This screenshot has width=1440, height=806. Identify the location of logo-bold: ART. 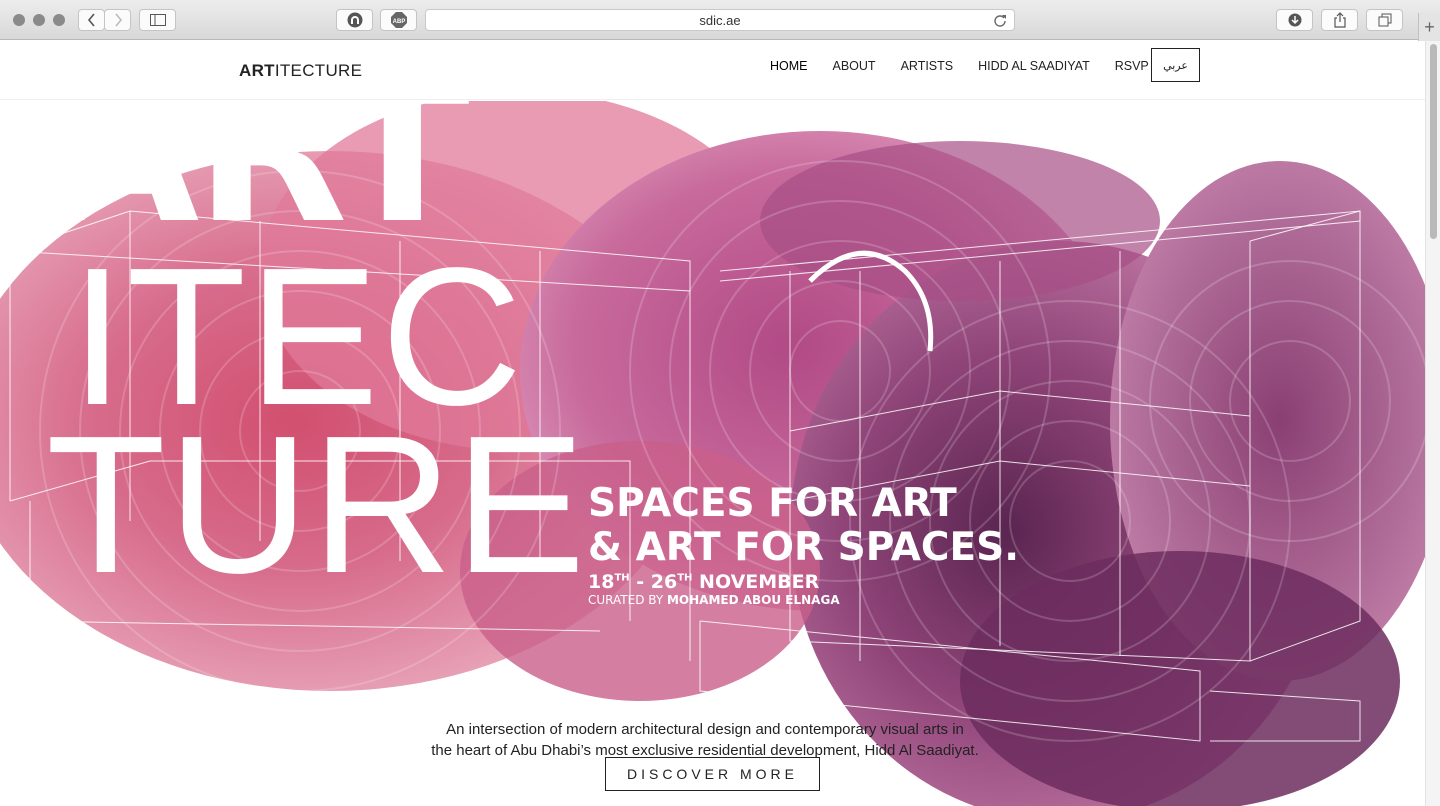
(257, 70).